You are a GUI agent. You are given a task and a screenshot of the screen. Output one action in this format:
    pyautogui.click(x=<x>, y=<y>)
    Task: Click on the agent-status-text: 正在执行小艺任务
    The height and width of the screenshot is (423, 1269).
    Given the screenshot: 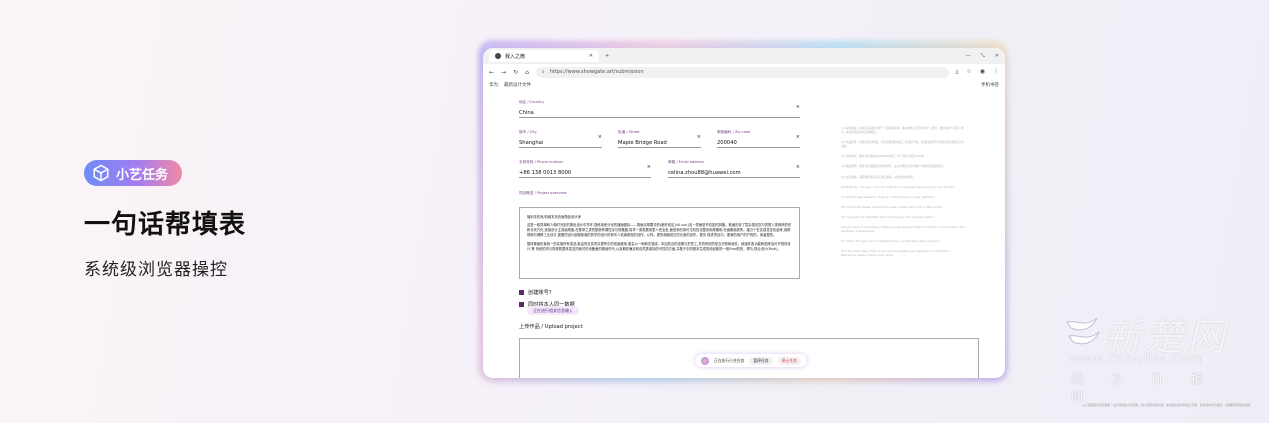 What is the action you would take?
    pyautogui.click(x=729, y=360)
    